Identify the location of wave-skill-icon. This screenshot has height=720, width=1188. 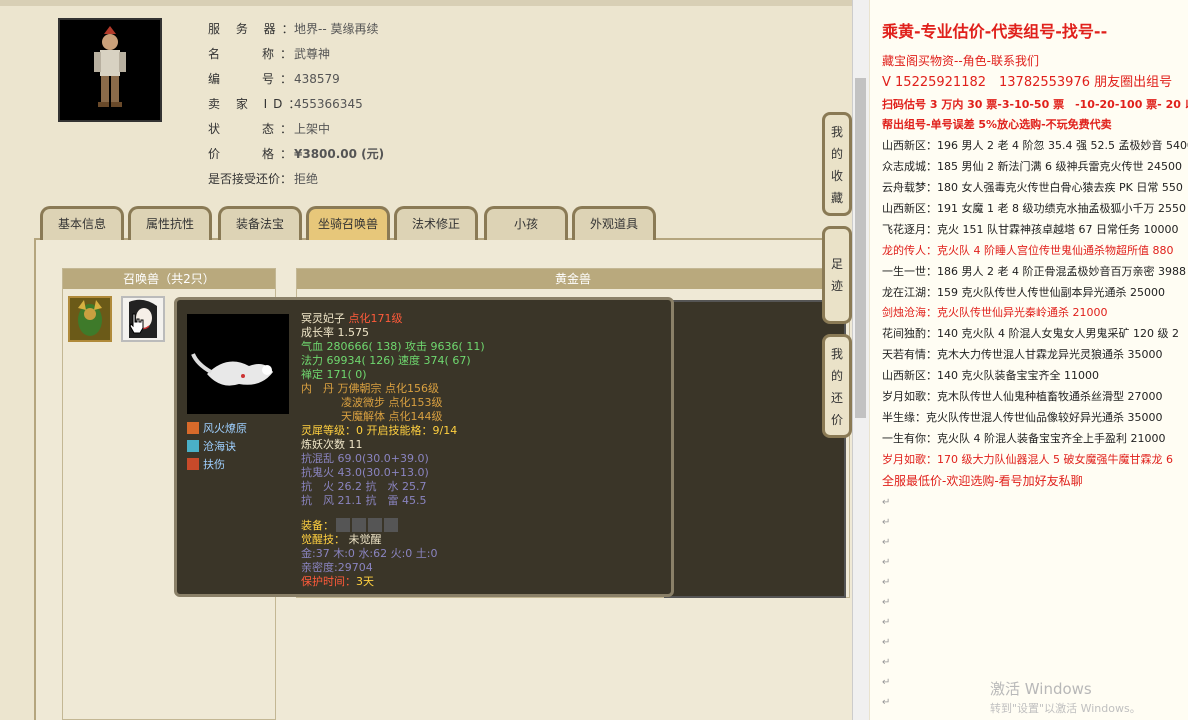
(193, 446).